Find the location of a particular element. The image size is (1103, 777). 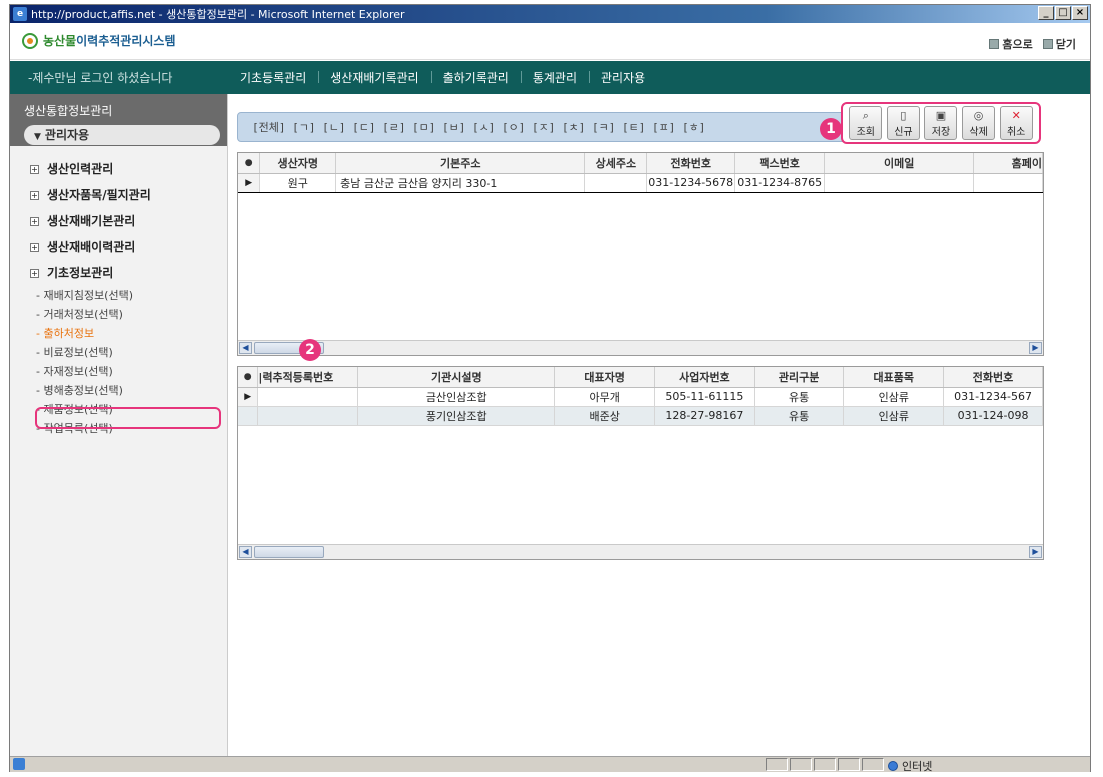

row-indicator-header: ● is located at coordinates (249, 163).